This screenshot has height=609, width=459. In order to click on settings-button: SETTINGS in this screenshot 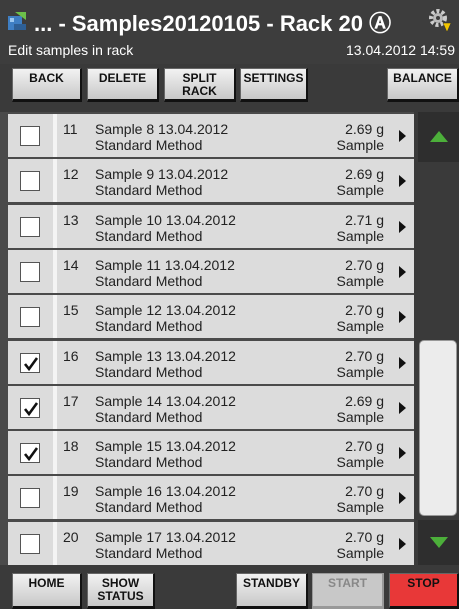, I will do `click(274, 85)`.